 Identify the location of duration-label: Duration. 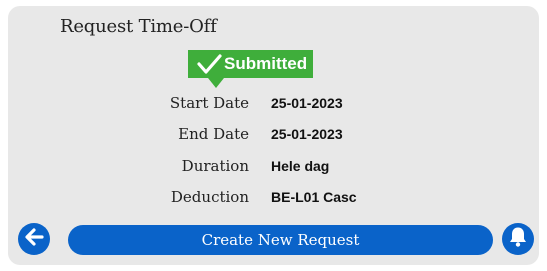
(215, 166).